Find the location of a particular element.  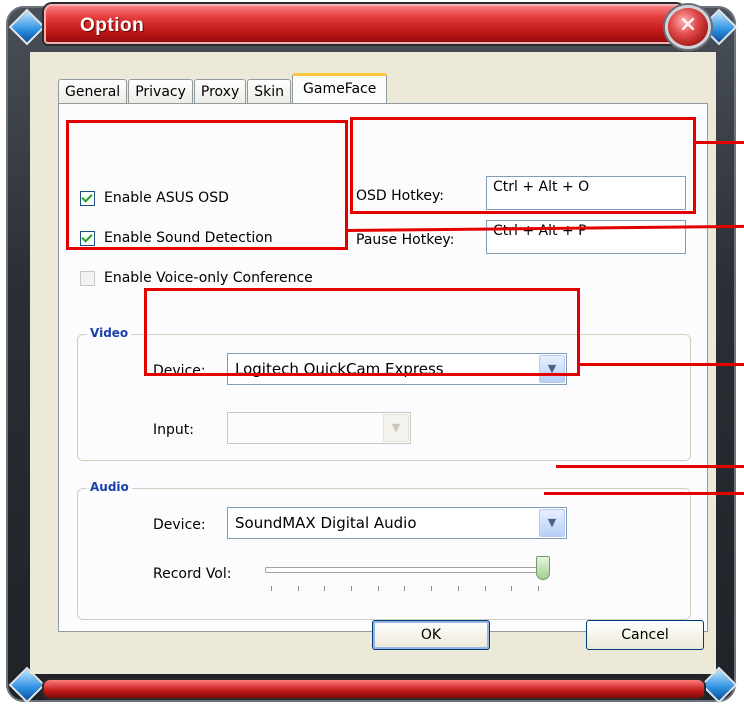

osd-hotkey-label: OSD Hotkey: is located at coordinates (400, 196).